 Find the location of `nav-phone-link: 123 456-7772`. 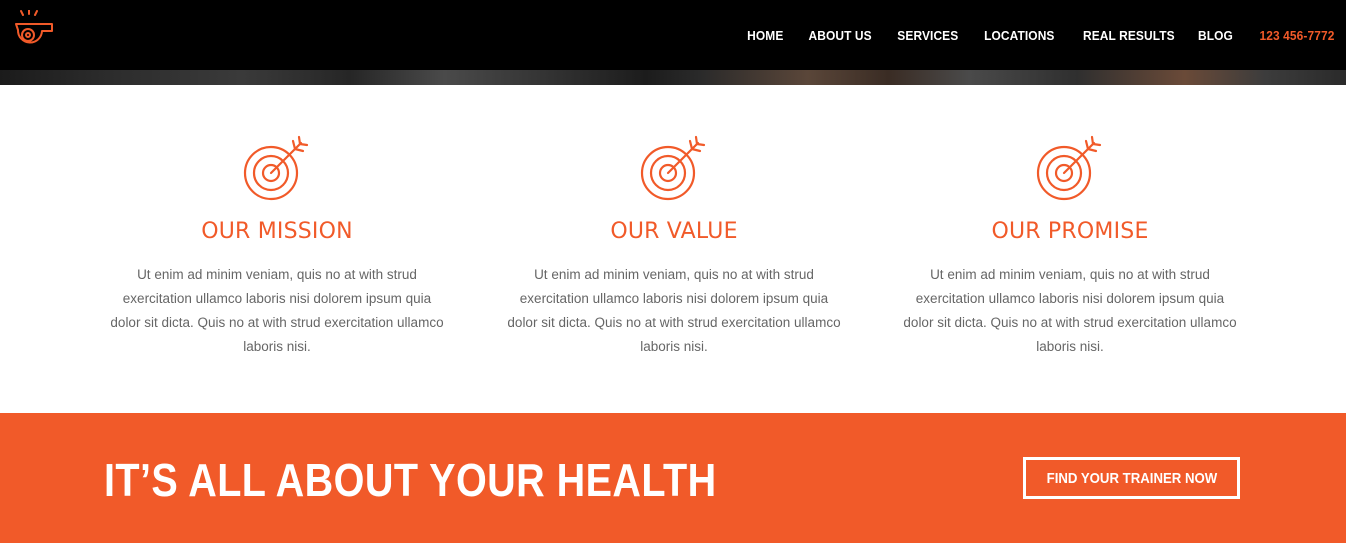

nav-phone-link: 123 456-7772 is located at coordinates (1296, 35).